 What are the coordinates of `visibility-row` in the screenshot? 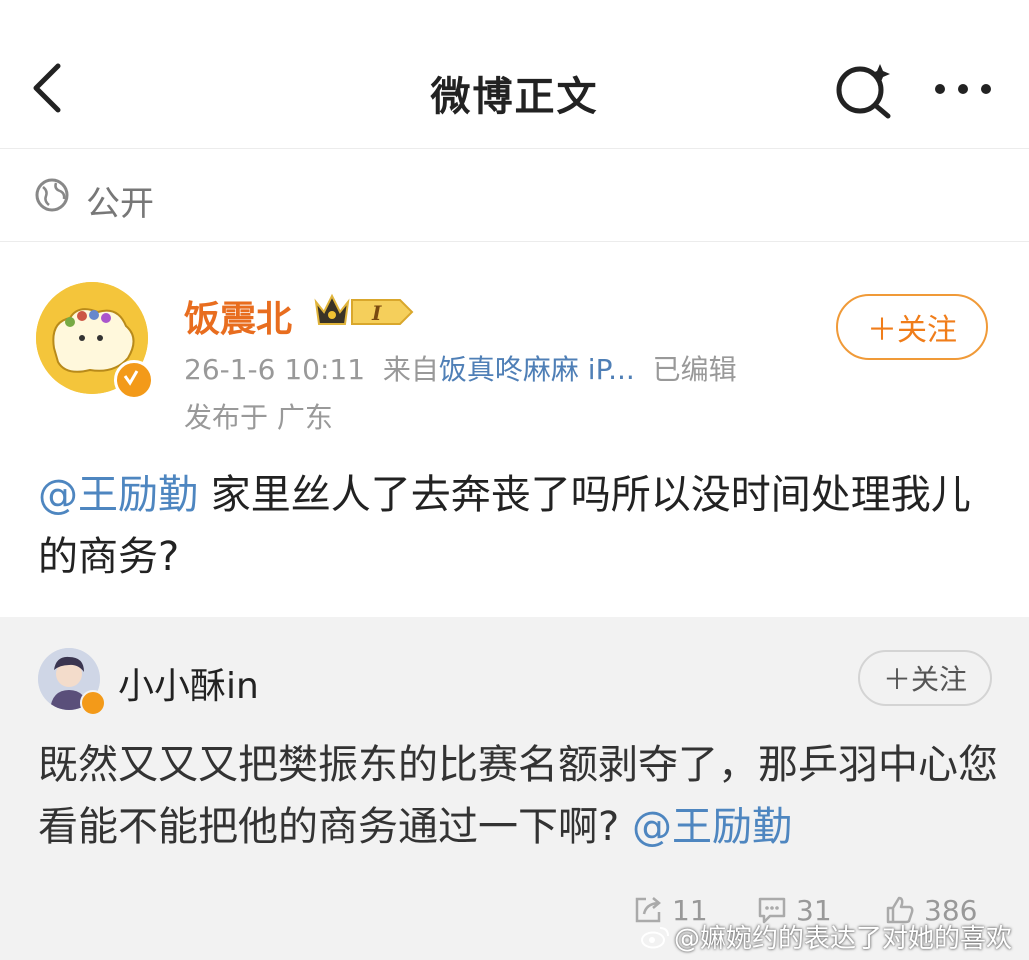 It's located at (514, 195).